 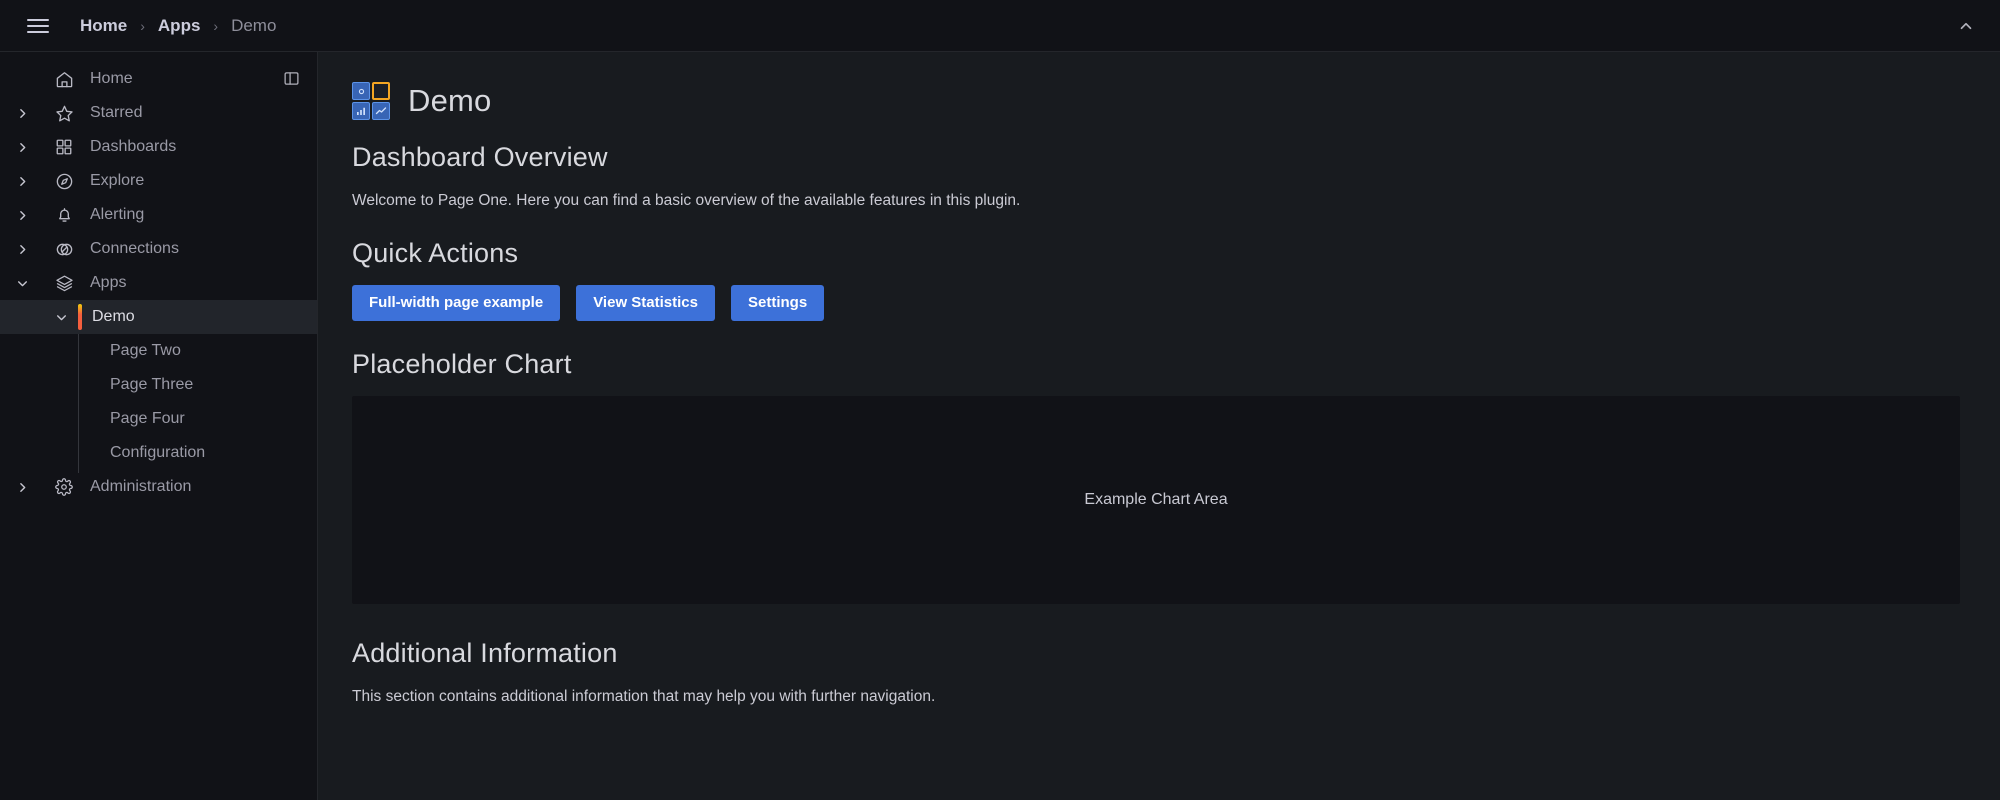 I want to click on sidebar-item-label: Home, so click(x=111, y=78).